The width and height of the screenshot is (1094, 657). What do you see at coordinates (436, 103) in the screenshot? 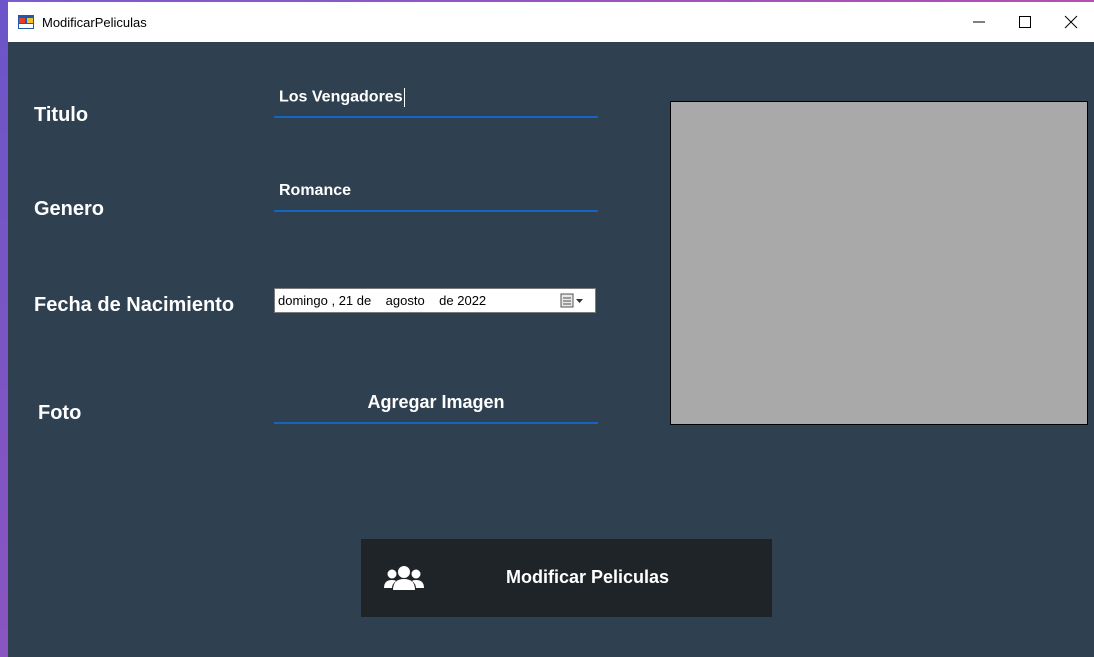
I see `titulo-field: Los Vengadores` at bounding box center [436, 103].